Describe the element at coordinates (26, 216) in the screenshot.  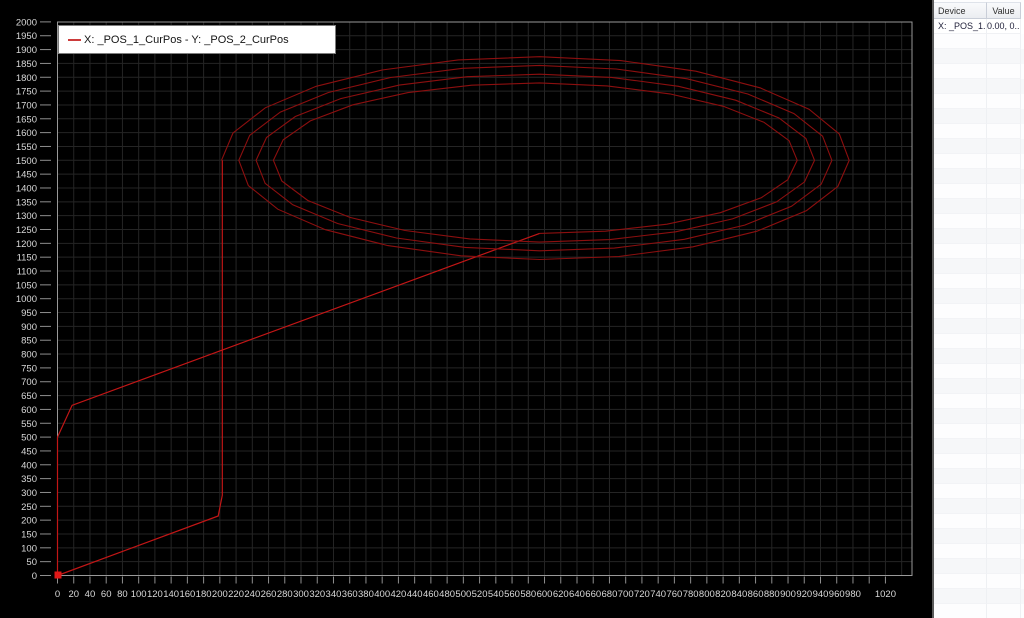
I see `svg-text: 1300` at that location.